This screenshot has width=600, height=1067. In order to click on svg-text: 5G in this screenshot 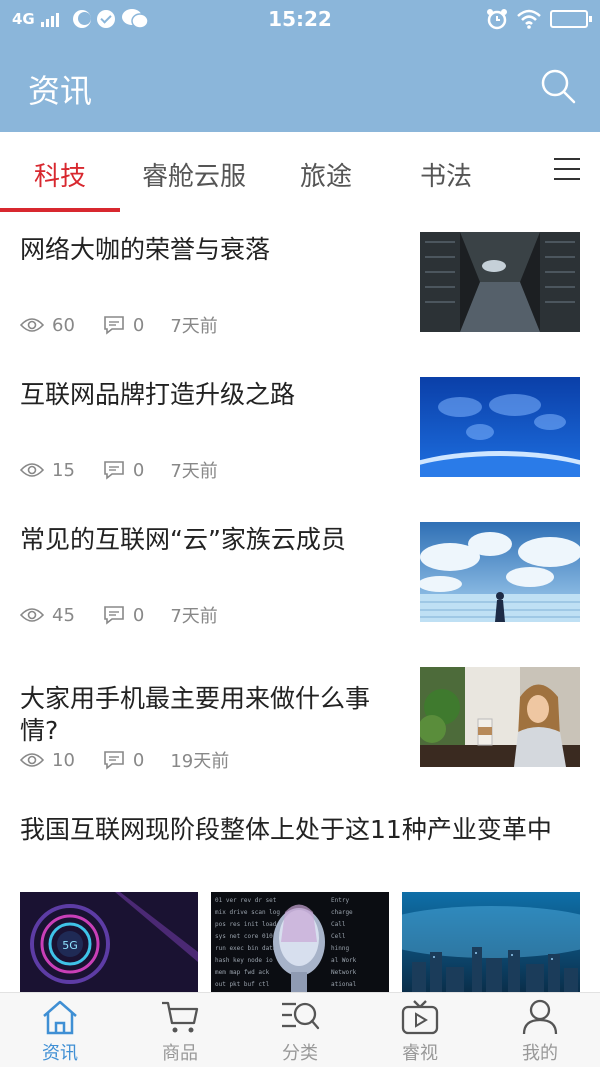, I will do `click(70, 945)`.